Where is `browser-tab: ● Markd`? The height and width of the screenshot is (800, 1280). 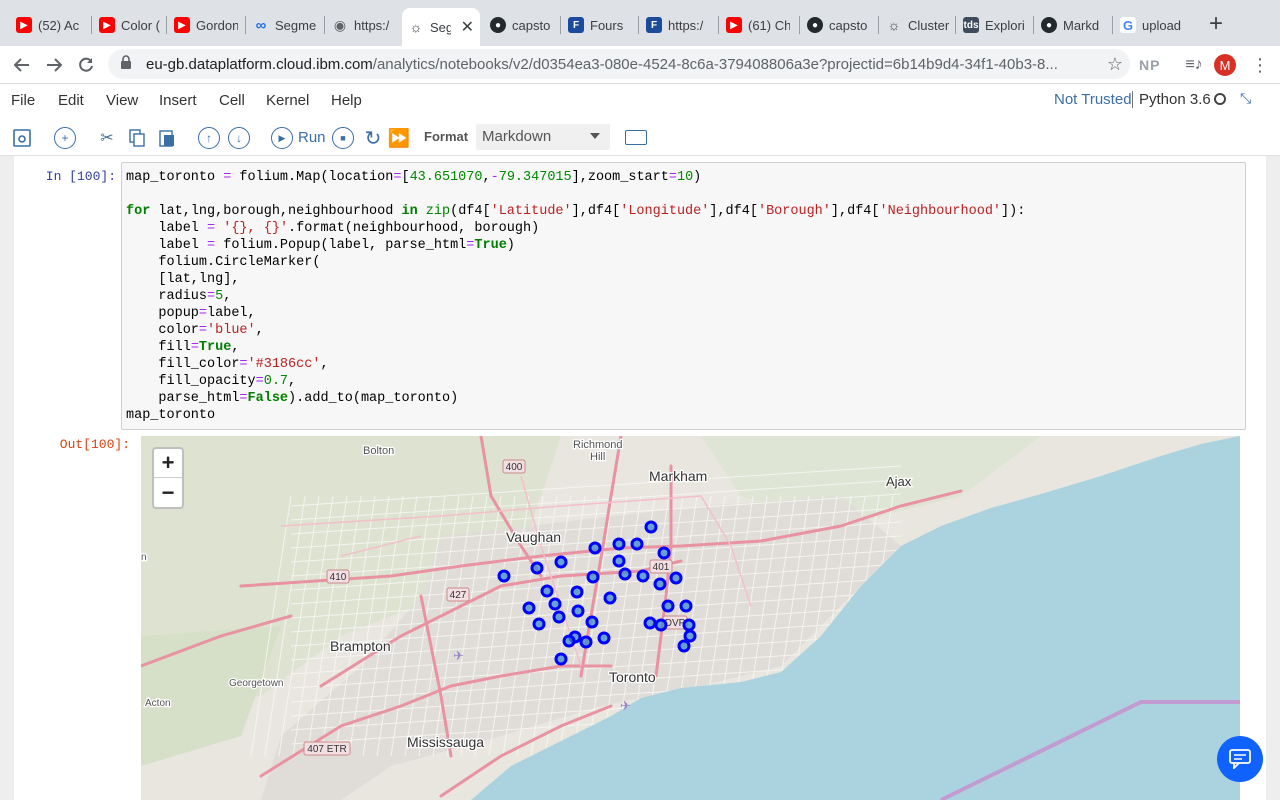 browser-tab: ● Markd is located at coordinates (1073, 25).